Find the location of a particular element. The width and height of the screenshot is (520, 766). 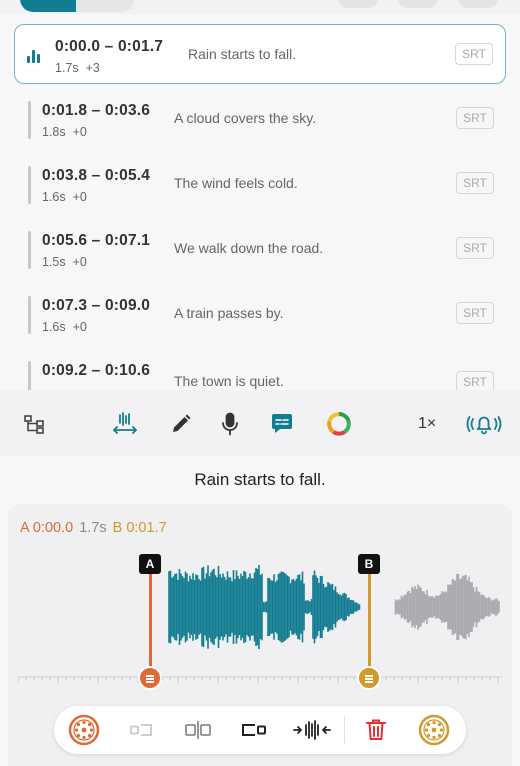

playback-speed: 1× is located at coordinates (427, 424).